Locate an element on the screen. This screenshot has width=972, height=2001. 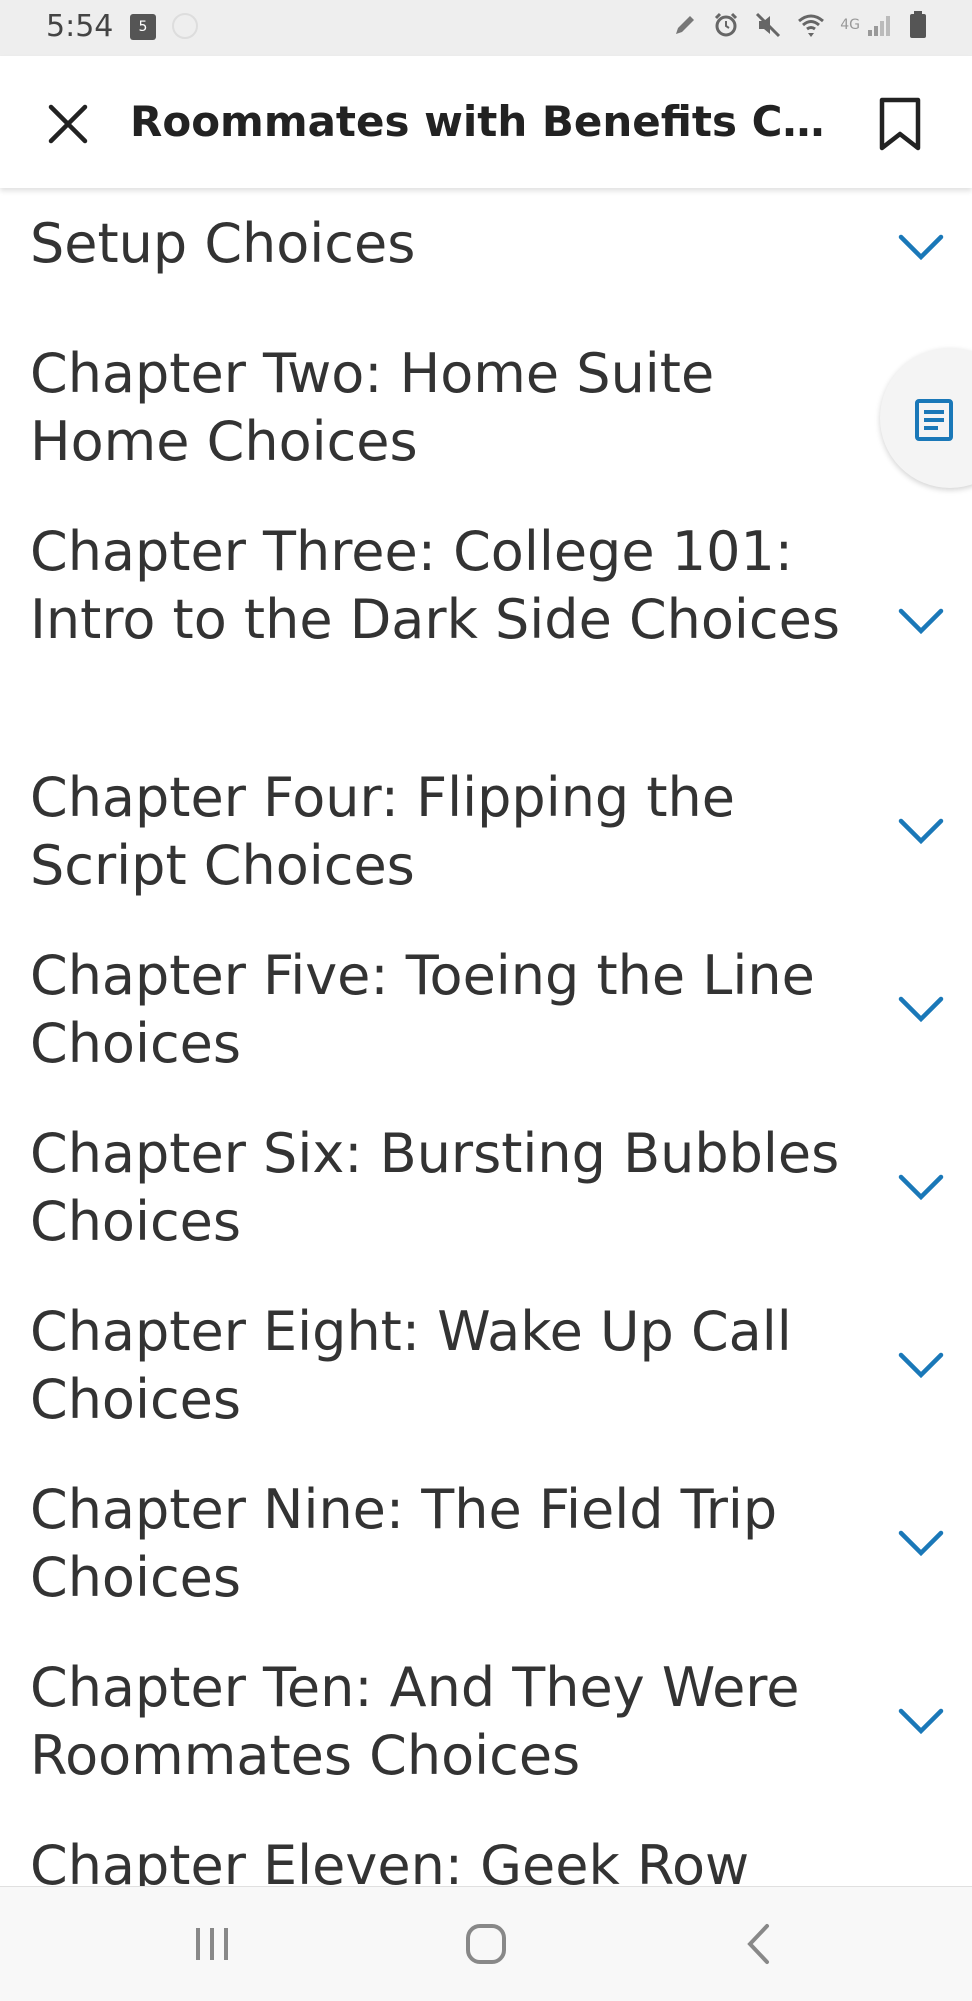
wifi-icon is located at coordinates (811, 25).